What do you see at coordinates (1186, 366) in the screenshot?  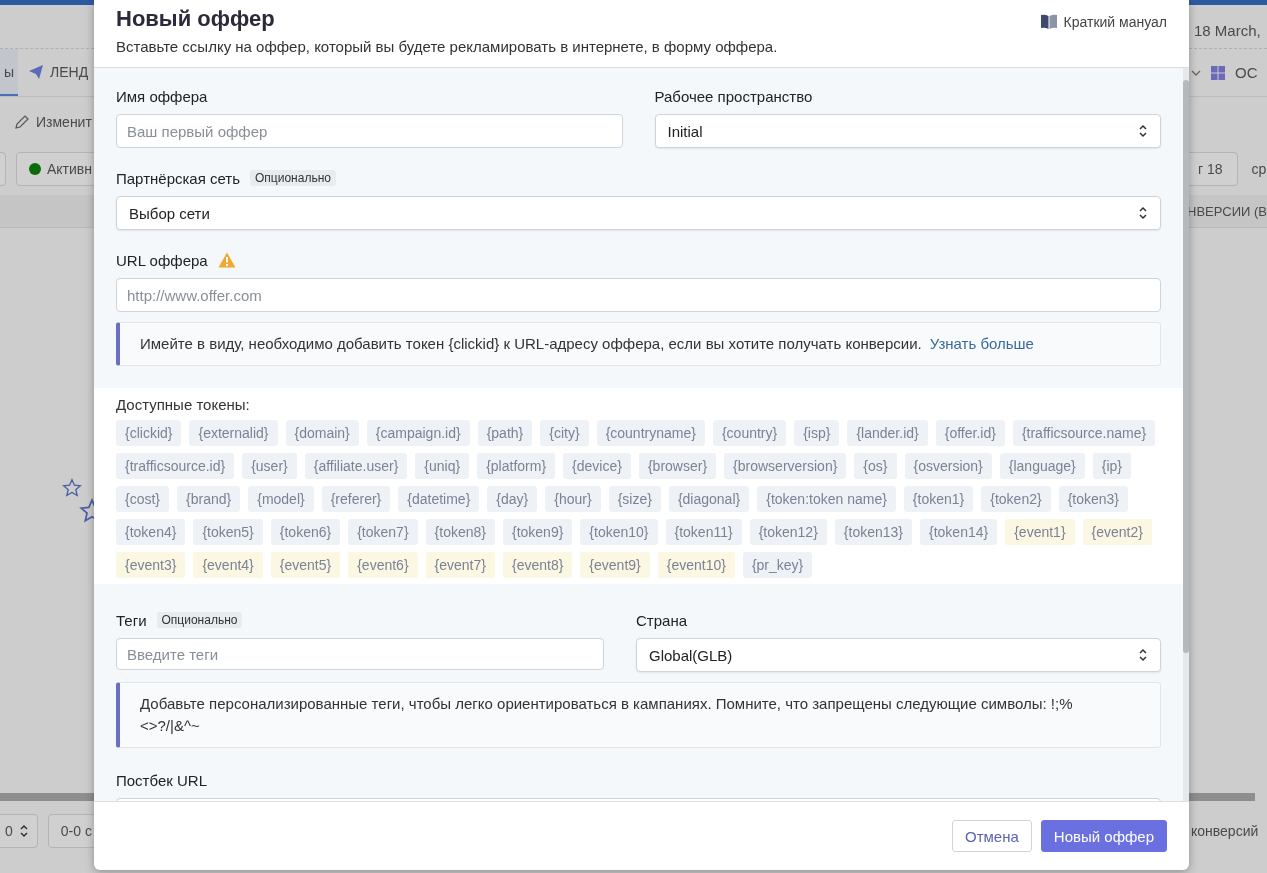 I see `scrollbar-thumb` at bounding box center [1186, 366].